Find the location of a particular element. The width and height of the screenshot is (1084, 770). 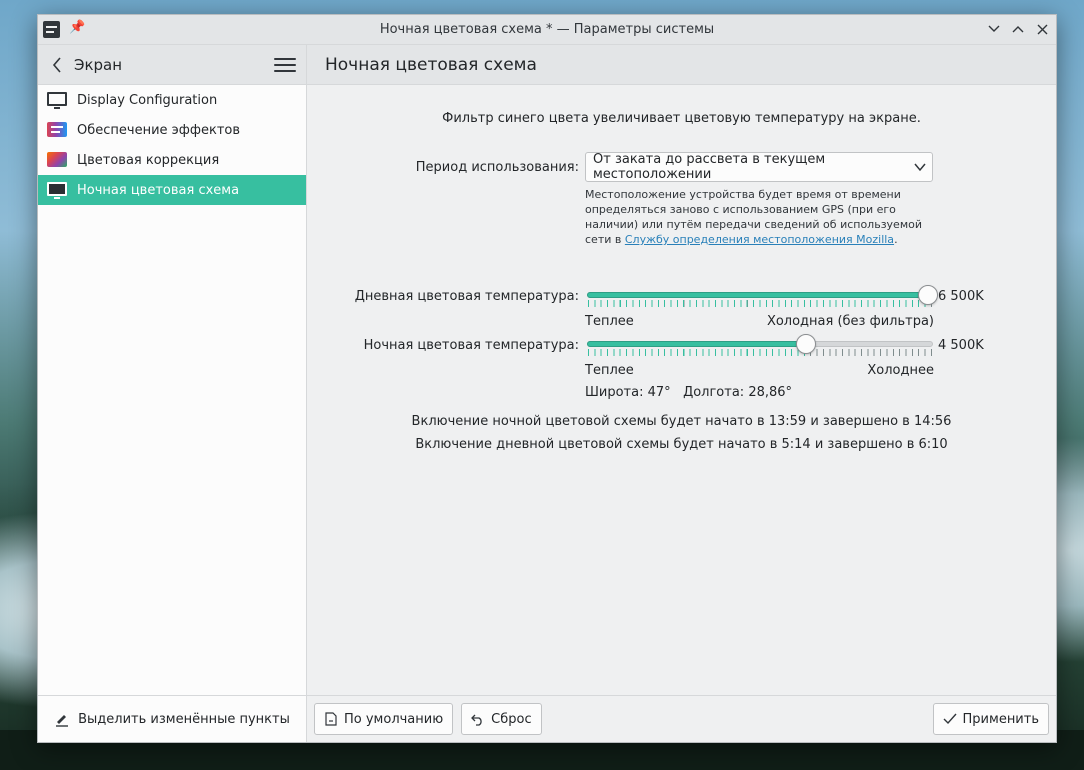

checkmark-icon is located at coordinates (950, 719).